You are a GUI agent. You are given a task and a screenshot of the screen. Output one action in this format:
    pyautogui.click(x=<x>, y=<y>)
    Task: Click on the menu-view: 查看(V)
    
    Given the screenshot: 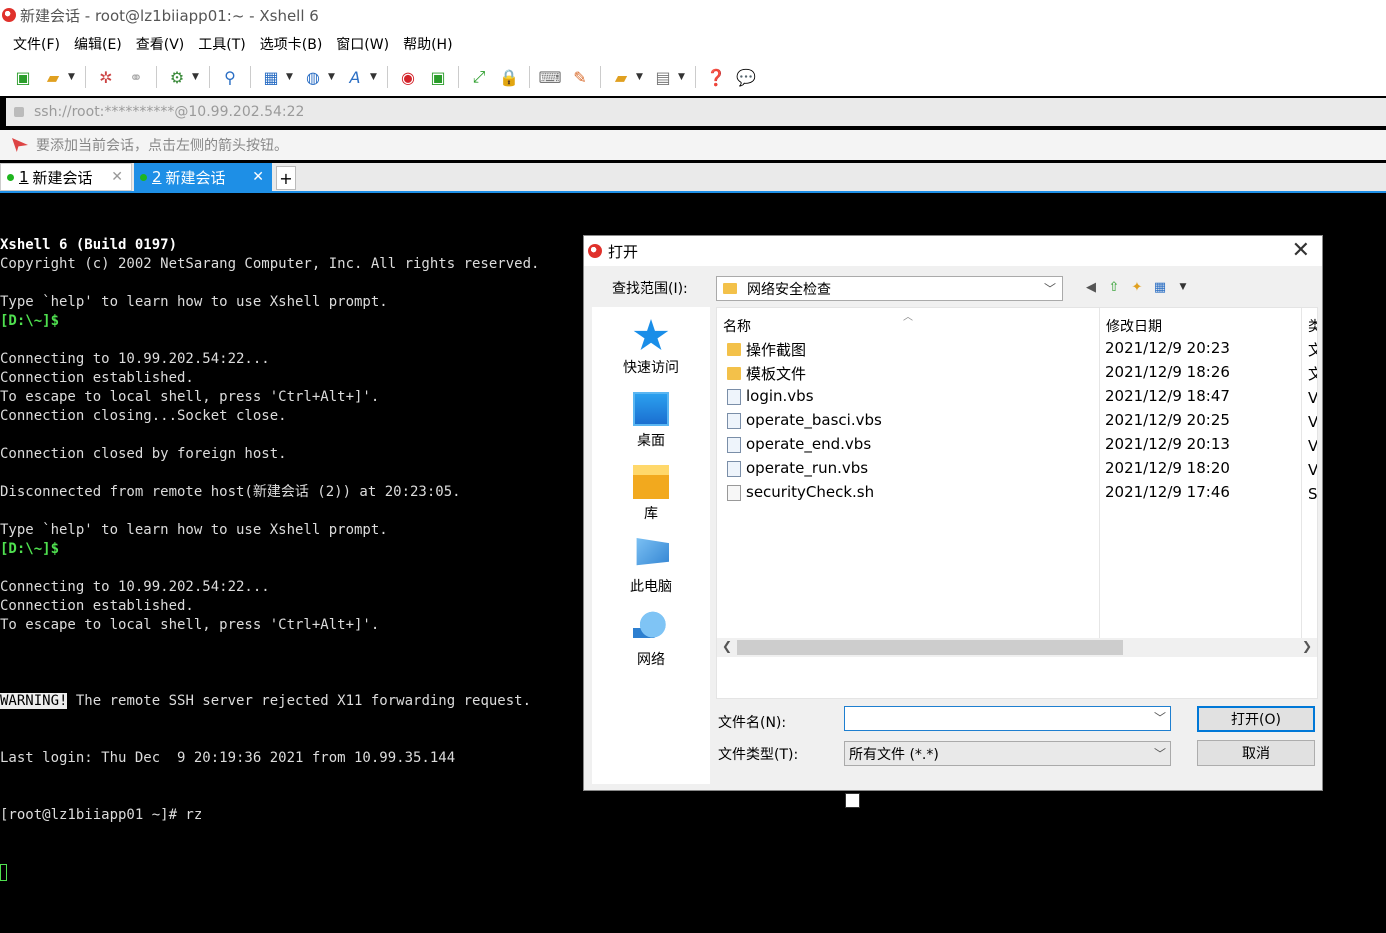 What is the action you would take?
    pyautogui.click(x=160, y=44)
    